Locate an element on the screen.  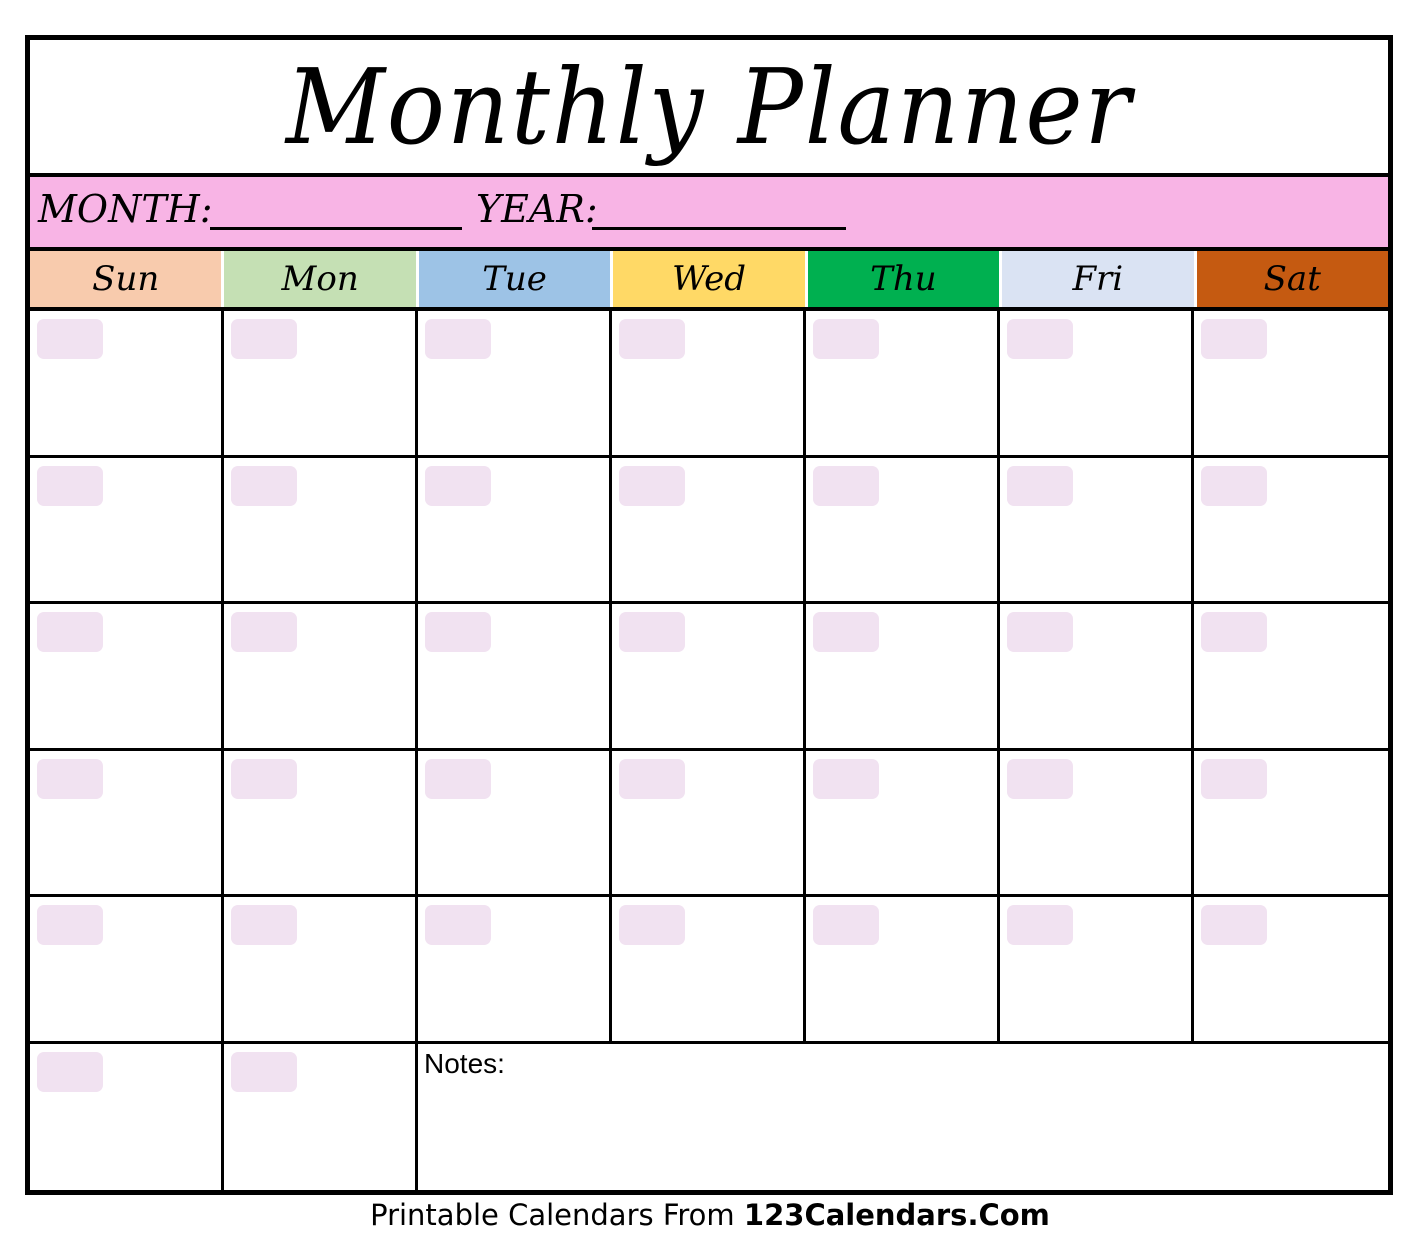
weekday-sat: Sat is located at coordinates (1292, 279).